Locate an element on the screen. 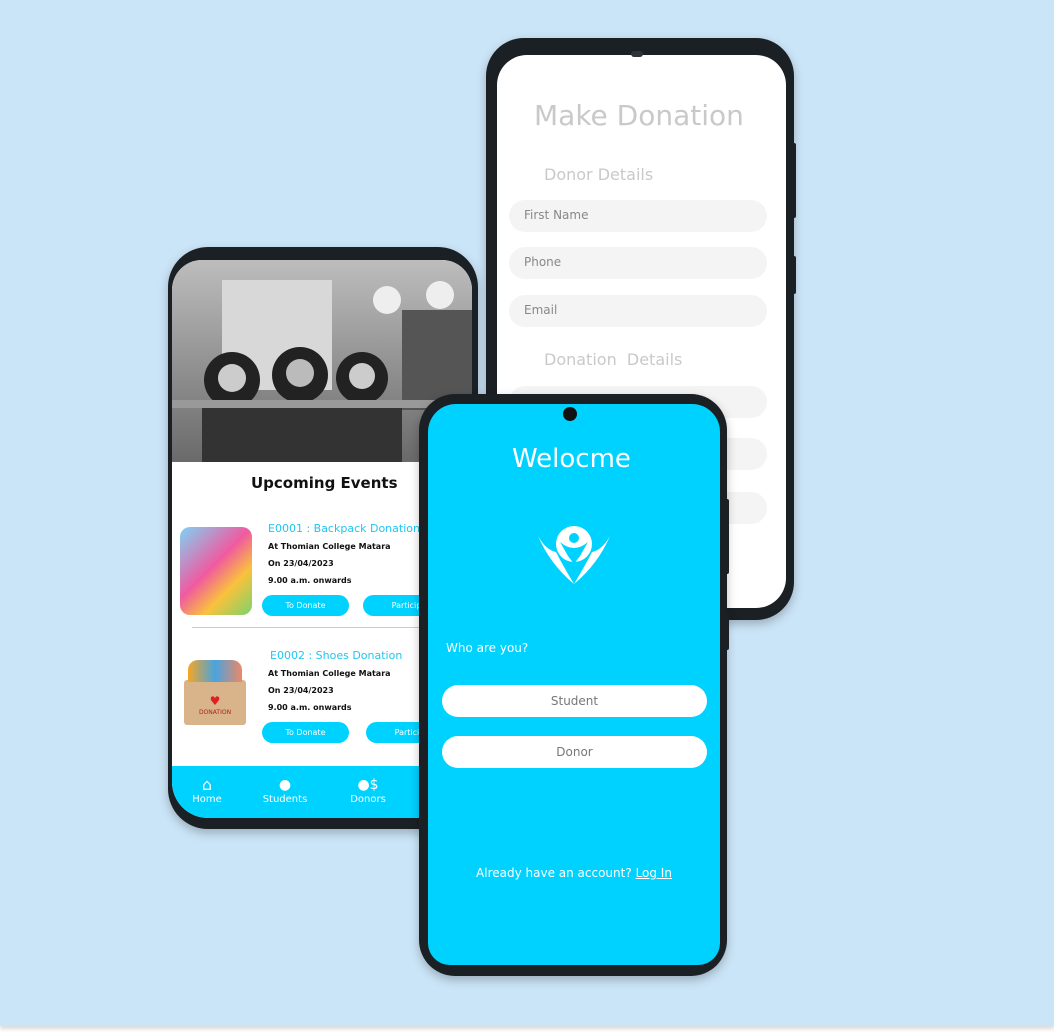 Image resolution: width=1054 pixels, height=1032 pixels. login-link: Log In is located at coordinates (654, 873).